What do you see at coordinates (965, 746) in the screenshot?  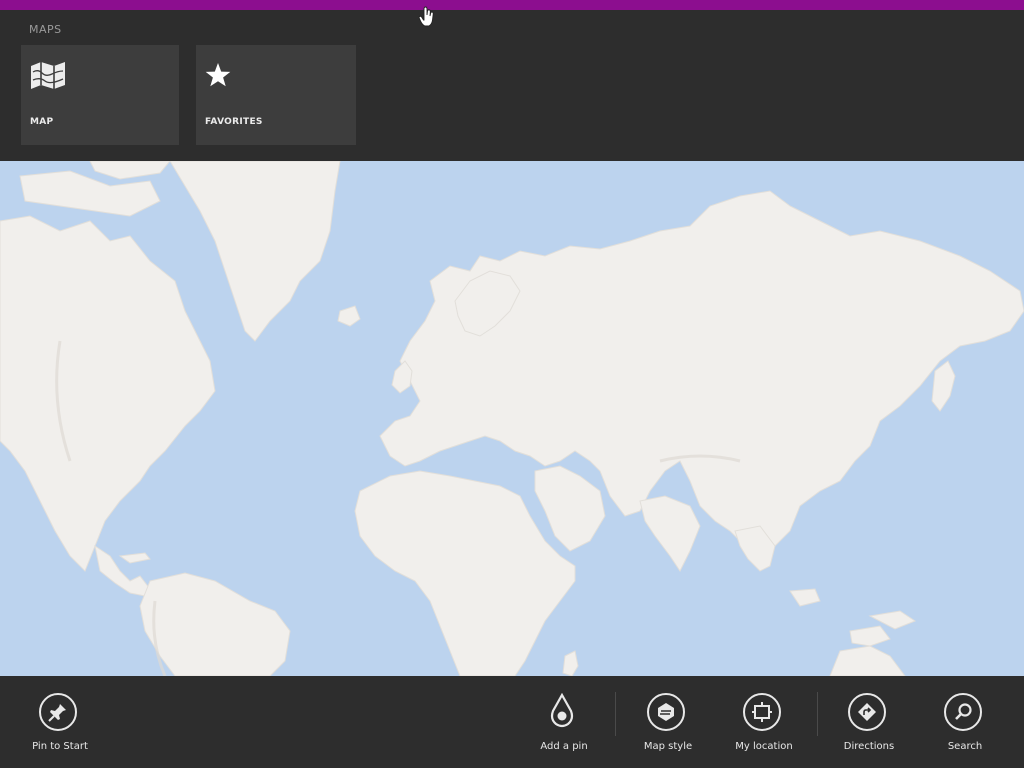 I see `search-label: Search` at bounding box center [965, 746].